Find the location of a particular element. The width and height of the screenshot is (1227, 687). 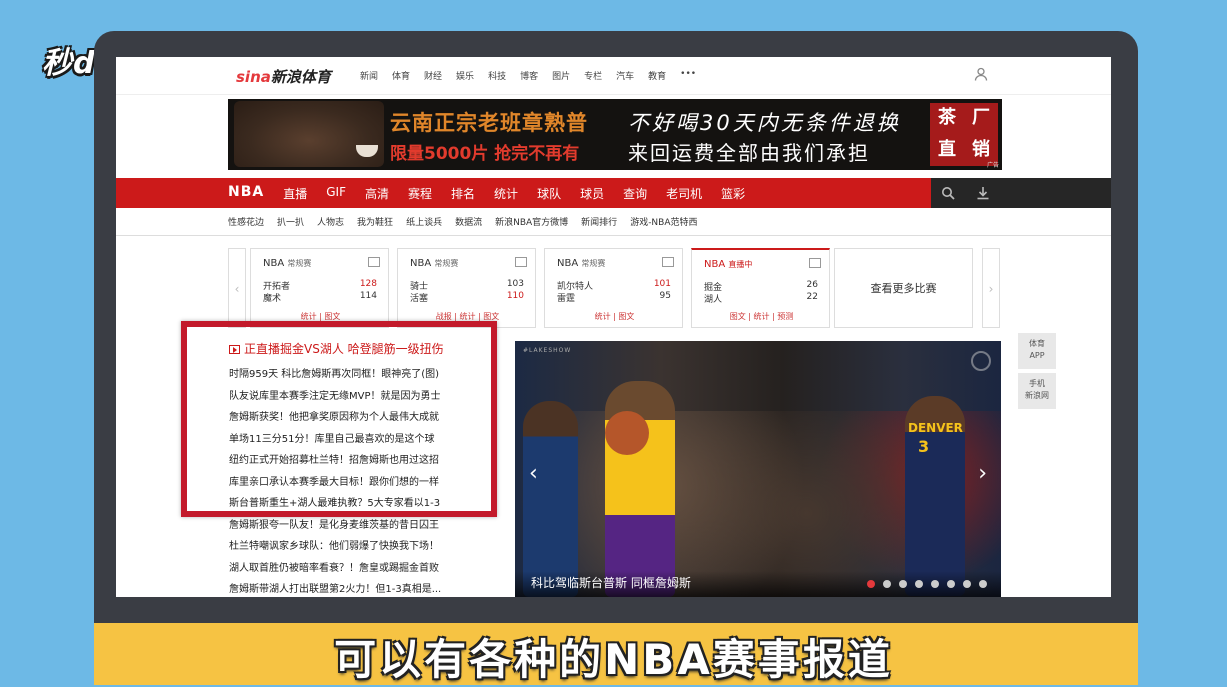

slider-caption: 科比驾临斯台普斯 同框詹姆斯 is located at coordinates (611, 582).